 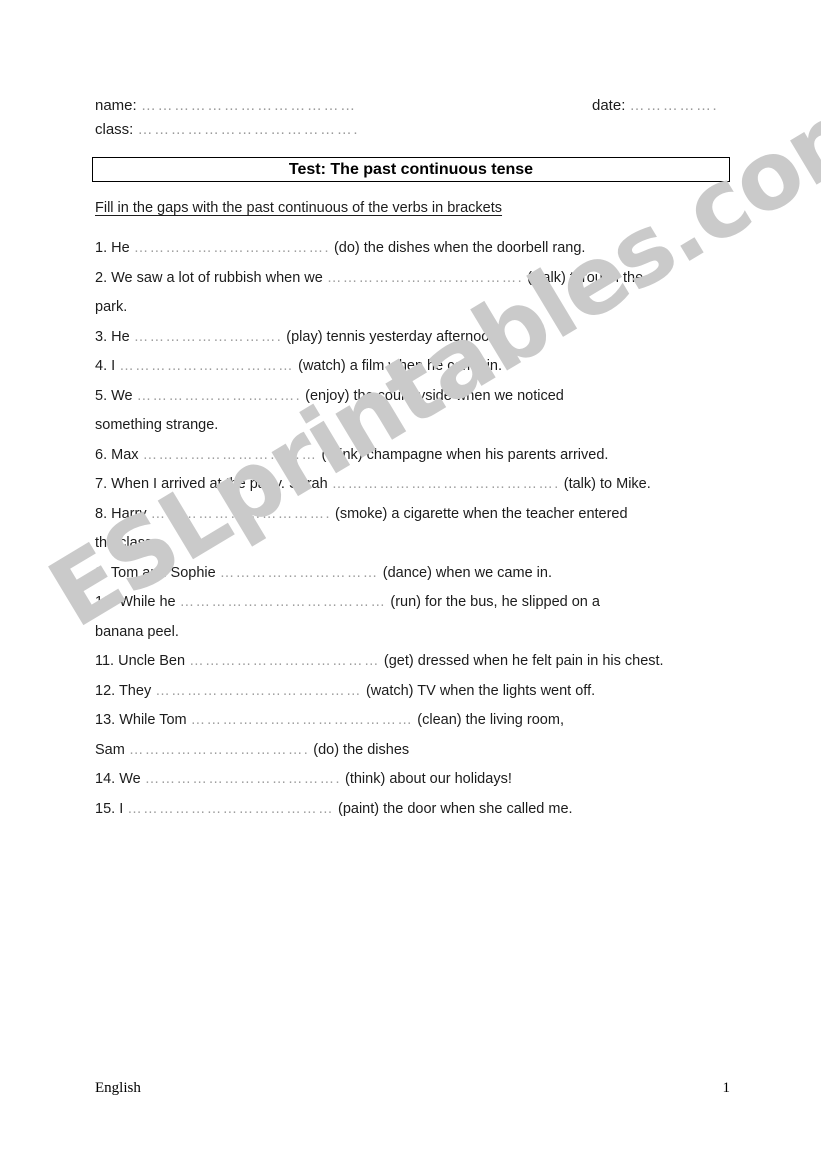 I want to click on question-text-before: park., so click(x=111, y=307).